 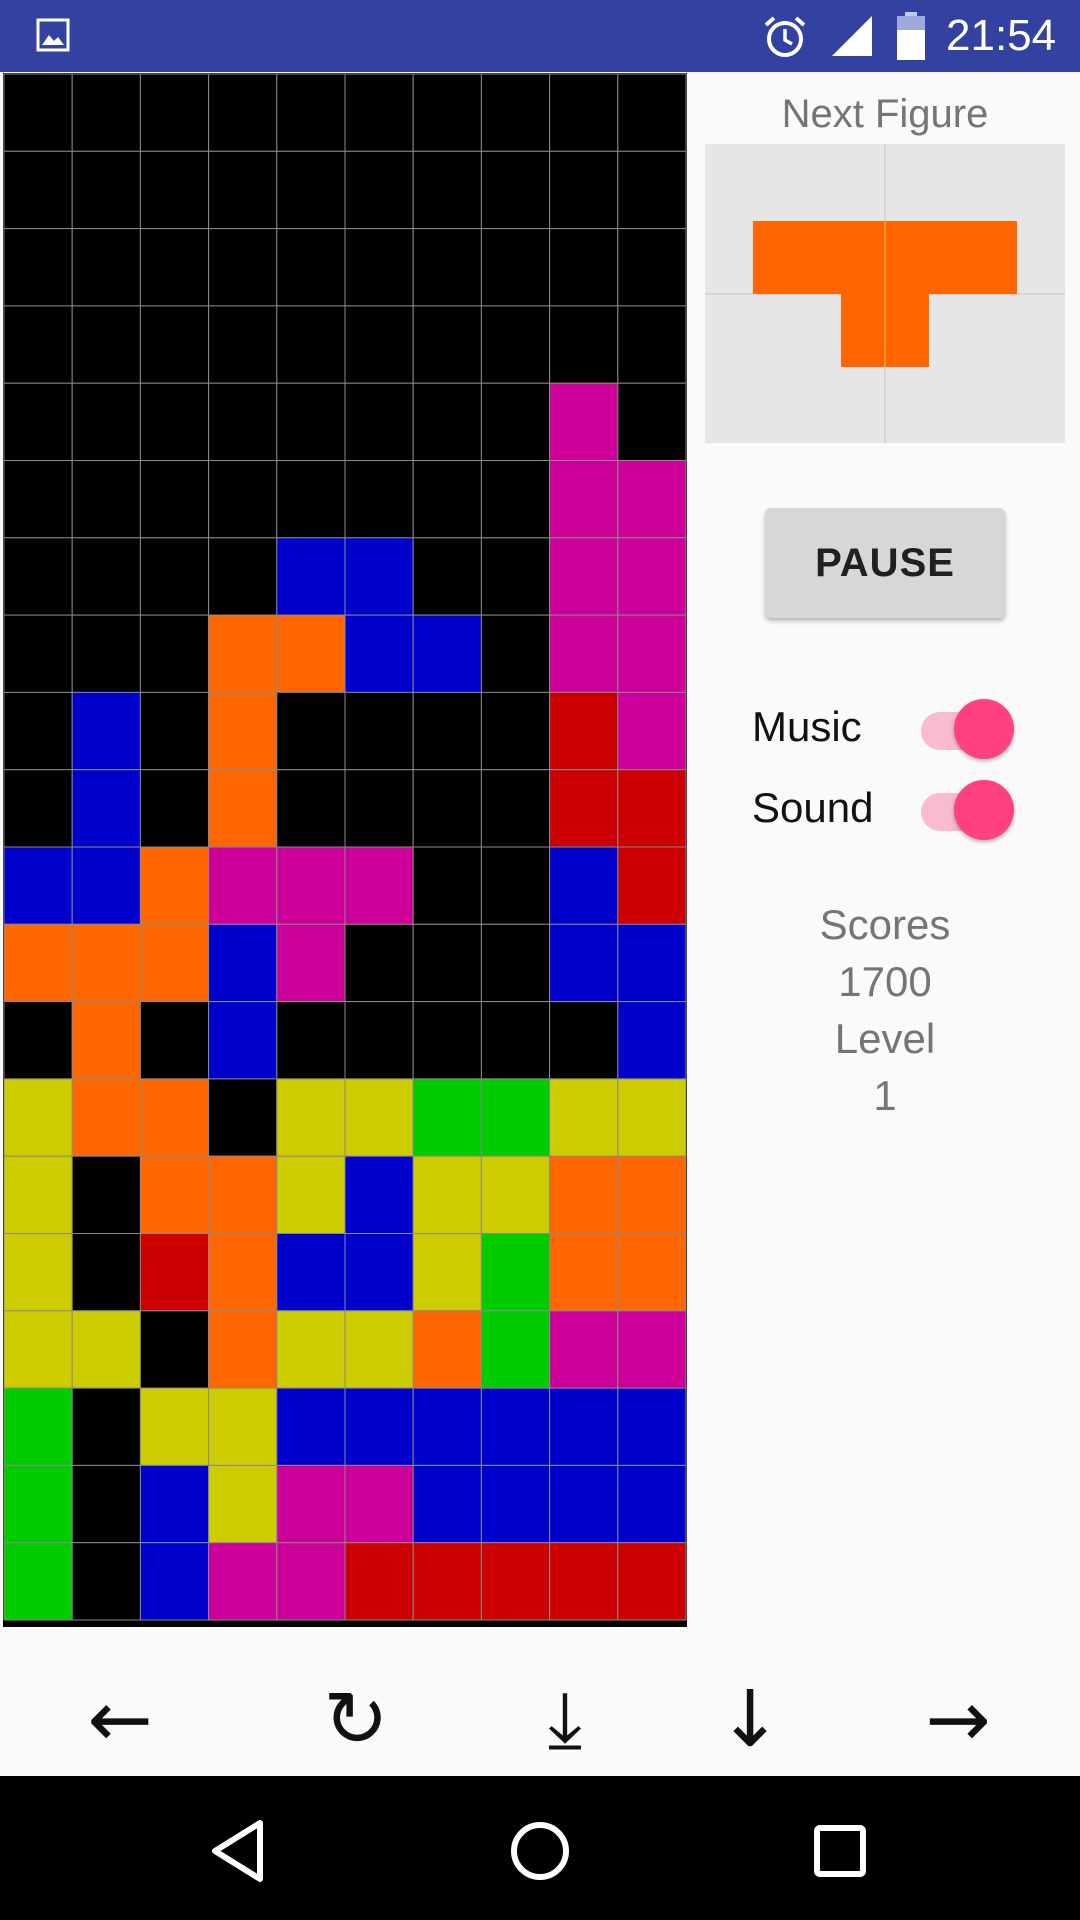 What do you see at coordinates (885, 293) in the screenshot?
I see `next-piece` at bounding box center [885, 293].